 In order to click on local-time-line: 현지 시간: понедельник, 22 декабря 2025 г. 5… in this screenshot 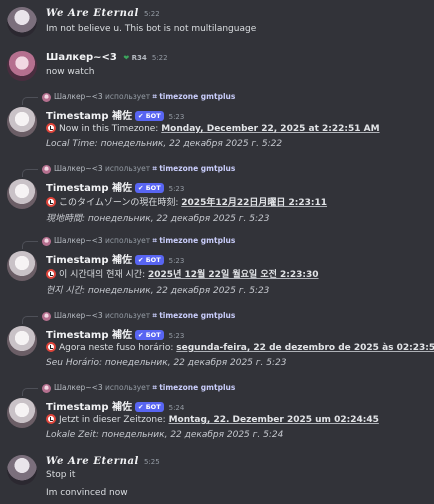, I will do `click(157, 289)`.